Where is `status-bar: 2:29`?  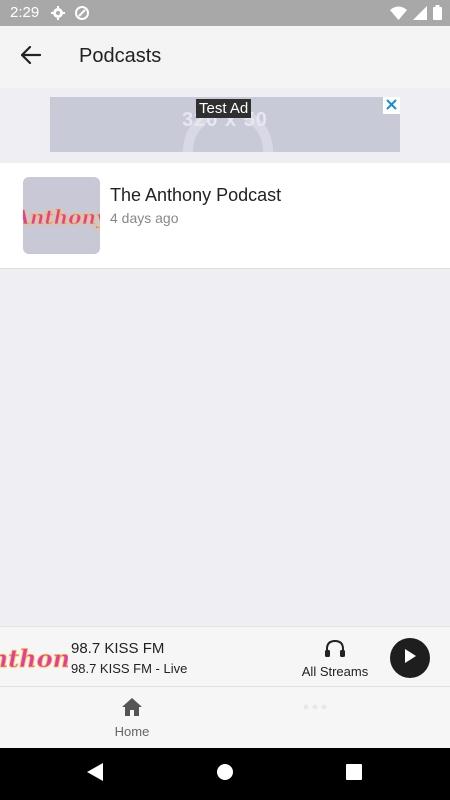 status-bar: 2:29 is located at coordinates (225, 13).